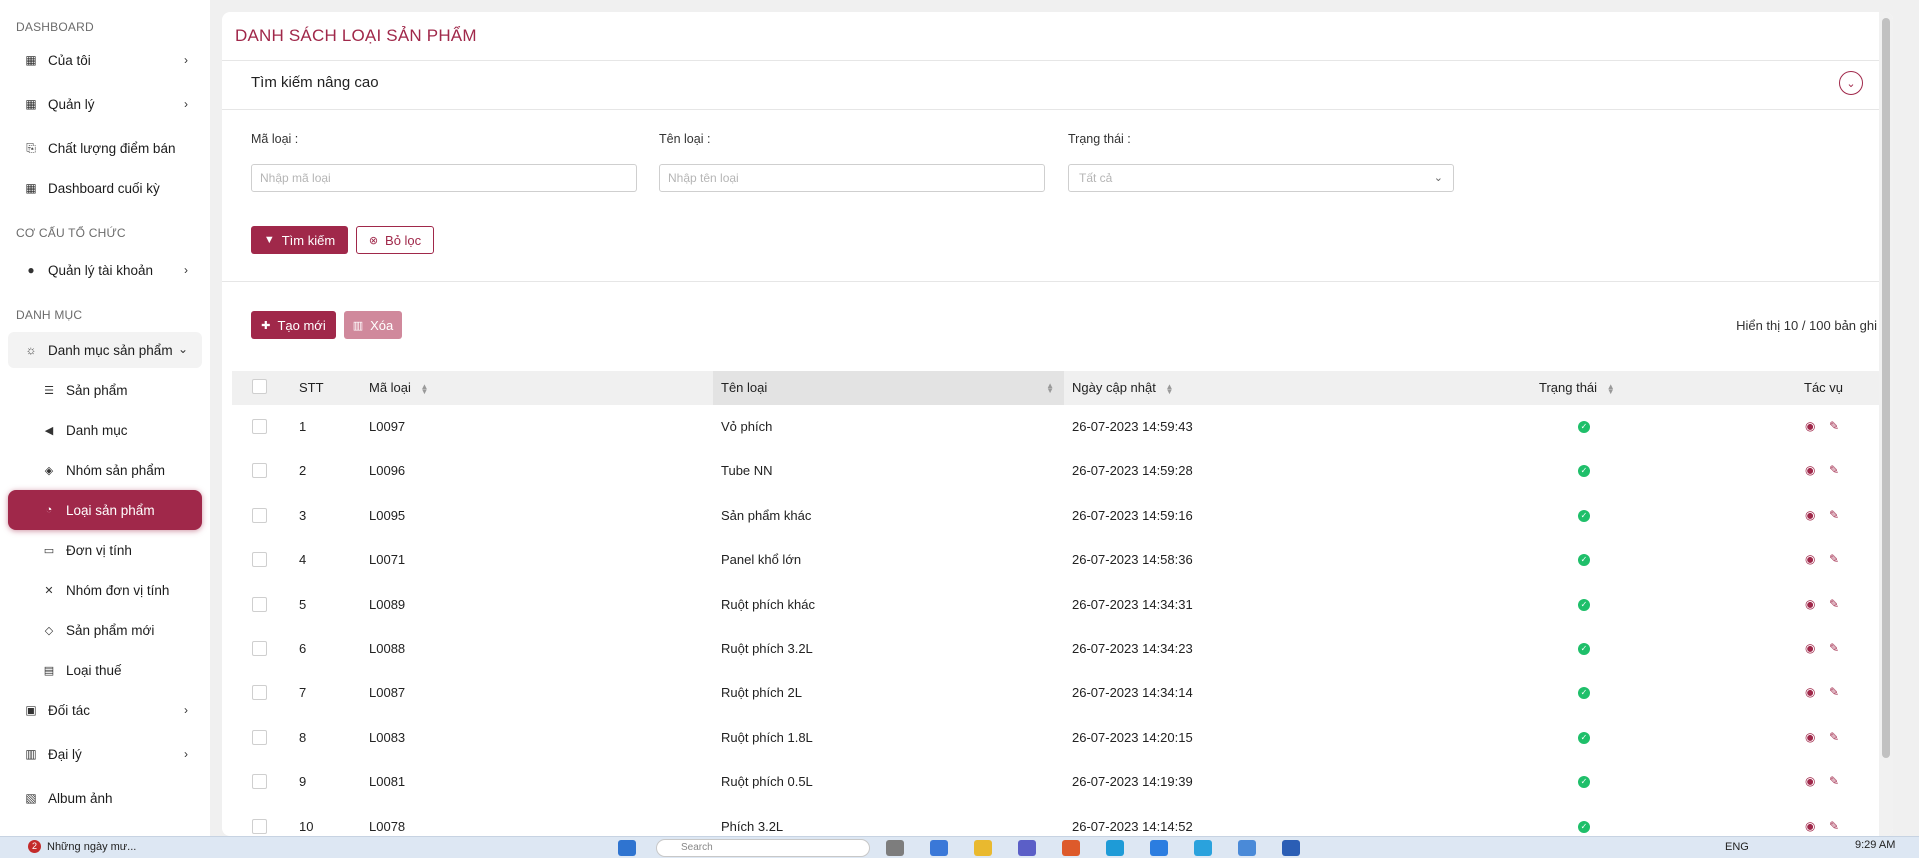 The width and height of the screenshot is (1919, 858). Describe the element at coordinates (888, 388) in the screenshot. I see `column-header-name: Tên loại ▲ ▼` at that location.